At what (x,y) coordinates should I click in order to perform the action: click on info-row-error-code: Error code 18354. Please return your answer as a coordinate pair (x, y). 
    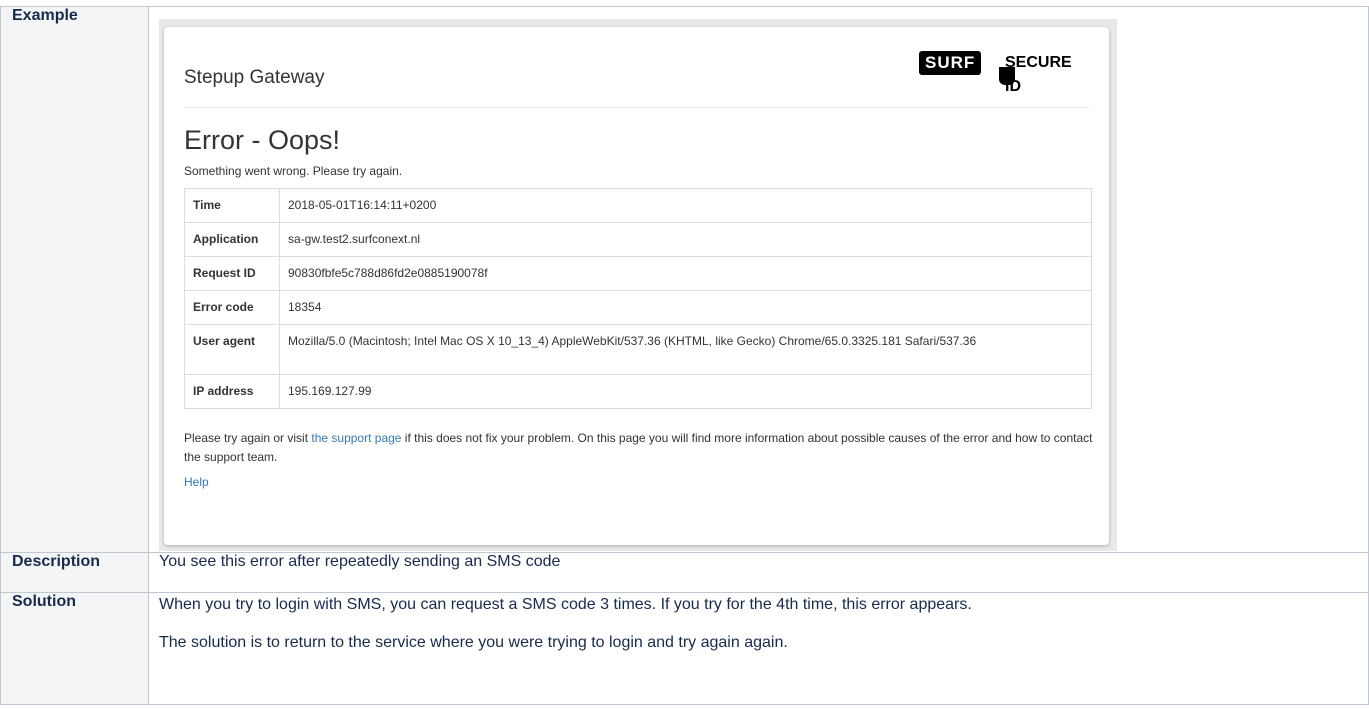
    Looking at the image, I should click on (638, 307).